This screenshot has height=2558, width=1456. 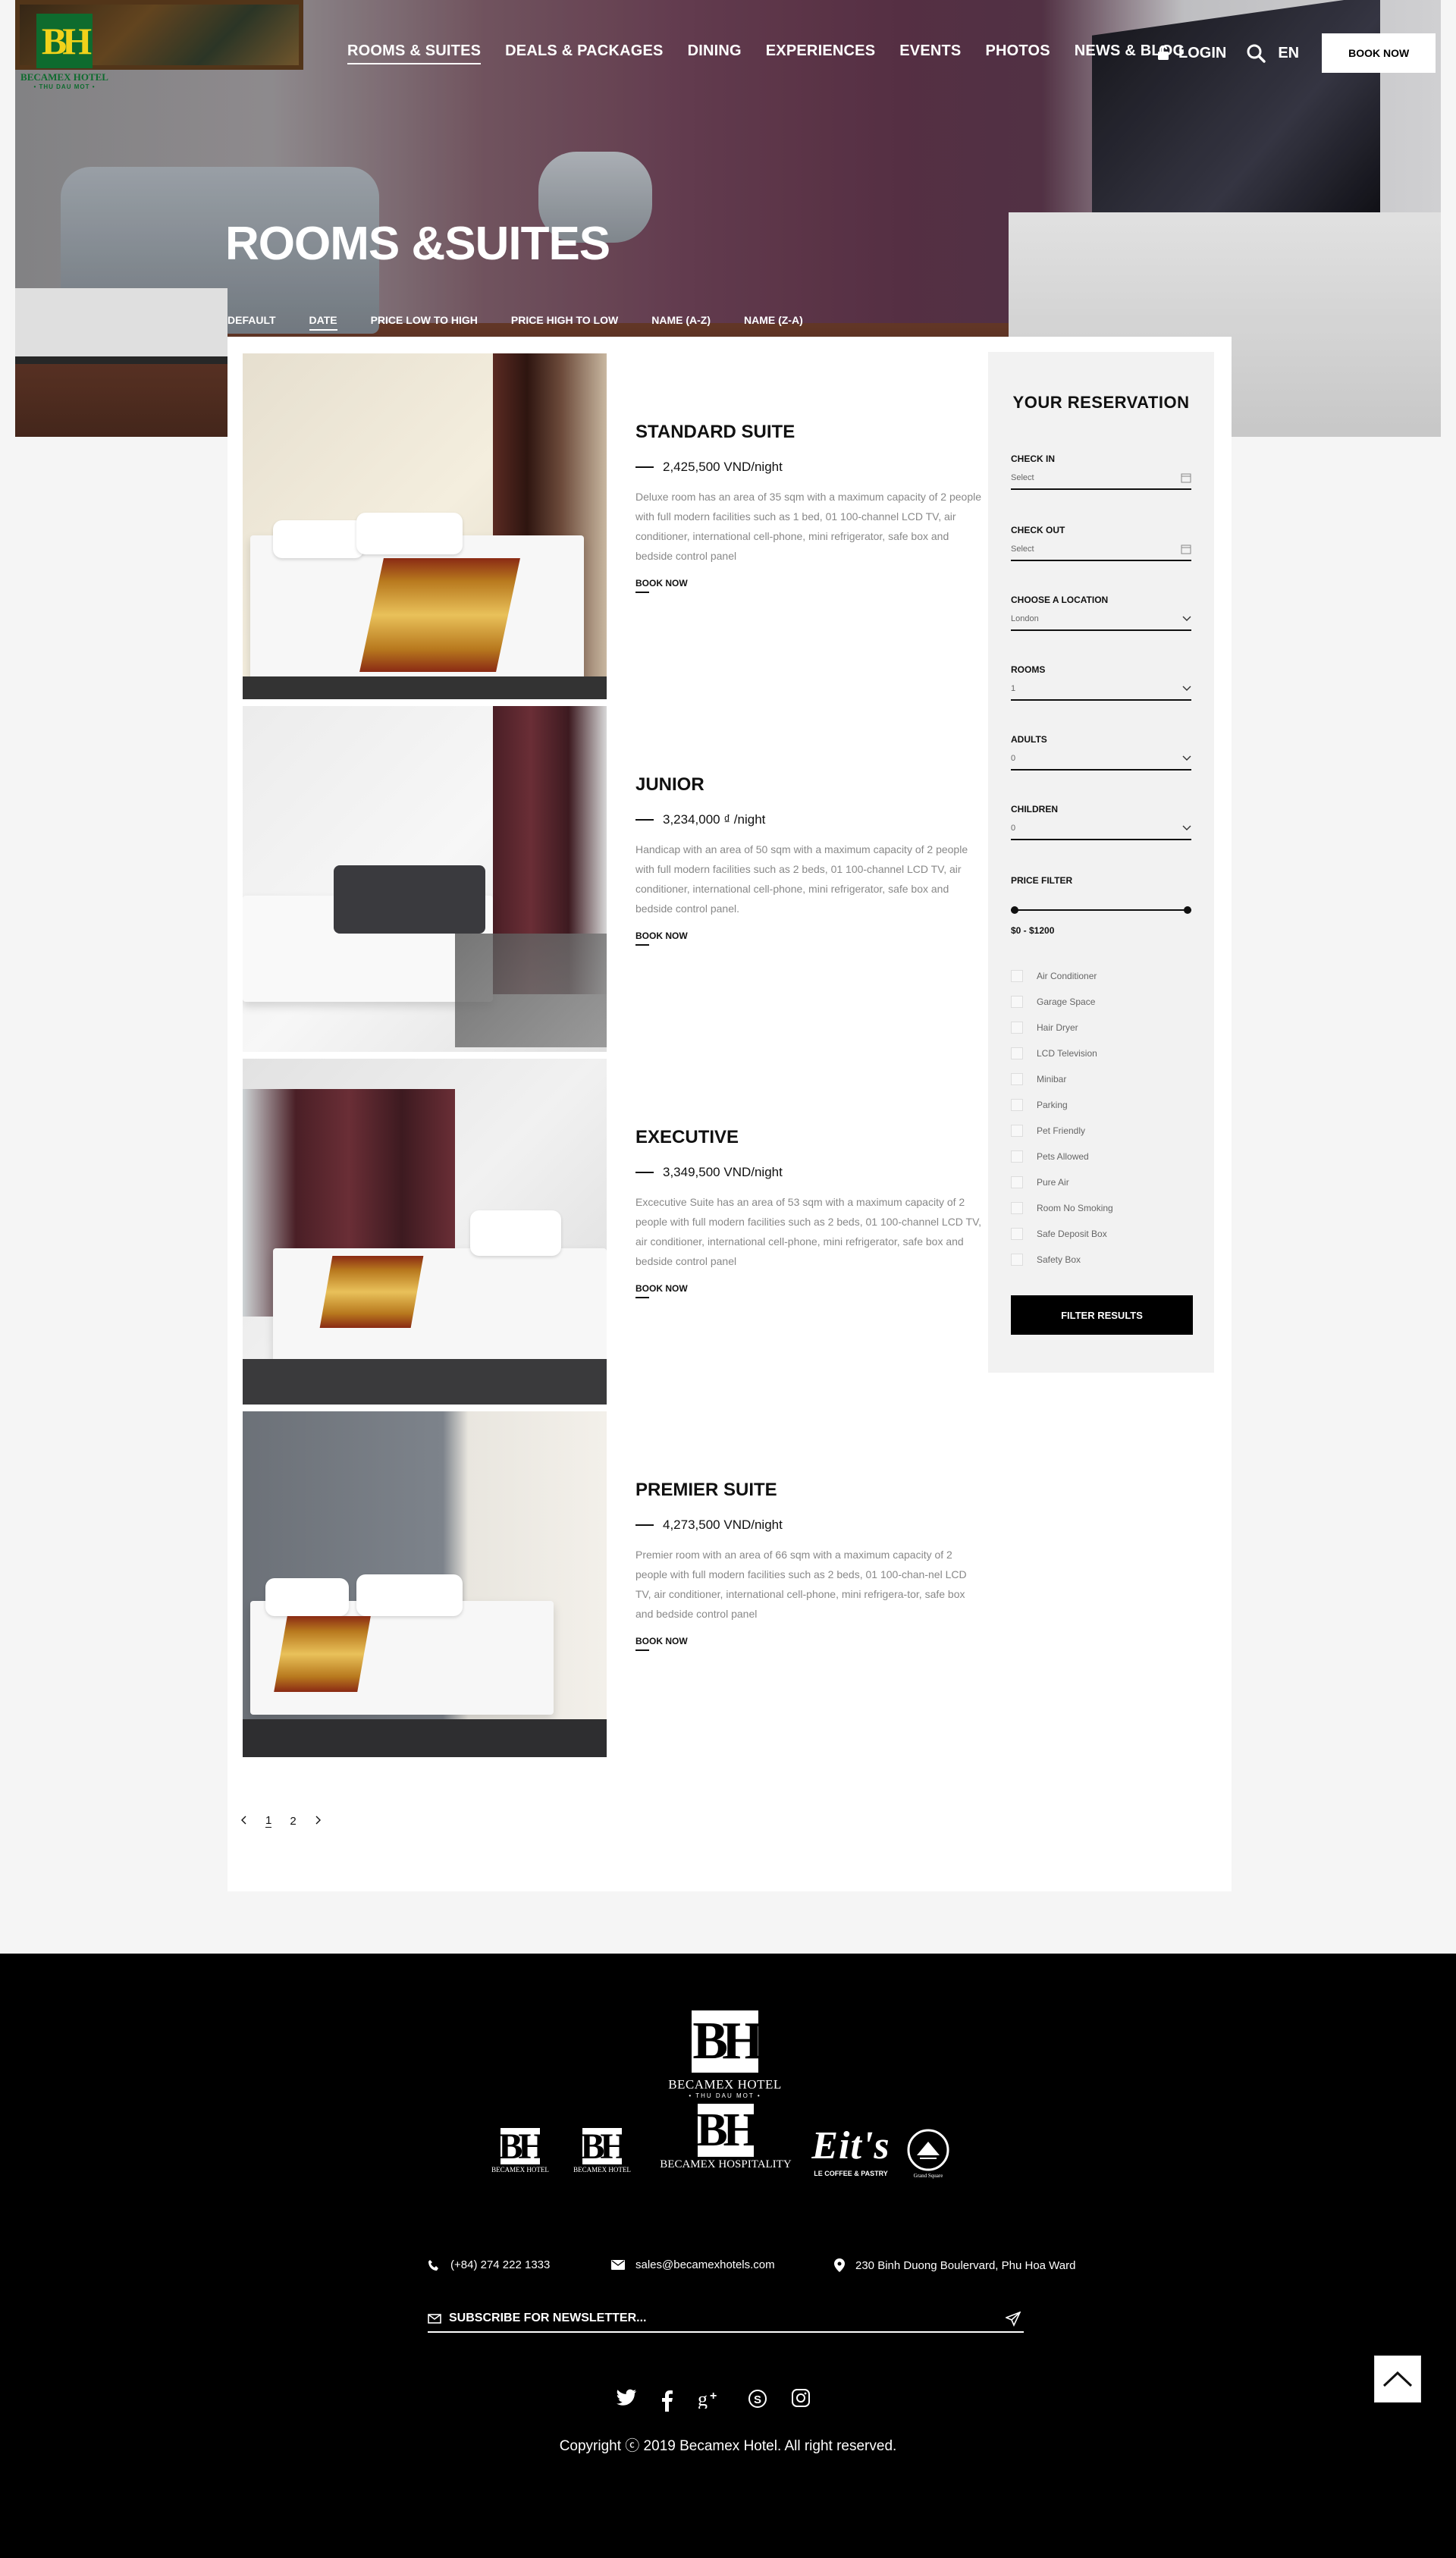 I want to click on check-in-label: CHECK IN, so click(x=1033, y=459).